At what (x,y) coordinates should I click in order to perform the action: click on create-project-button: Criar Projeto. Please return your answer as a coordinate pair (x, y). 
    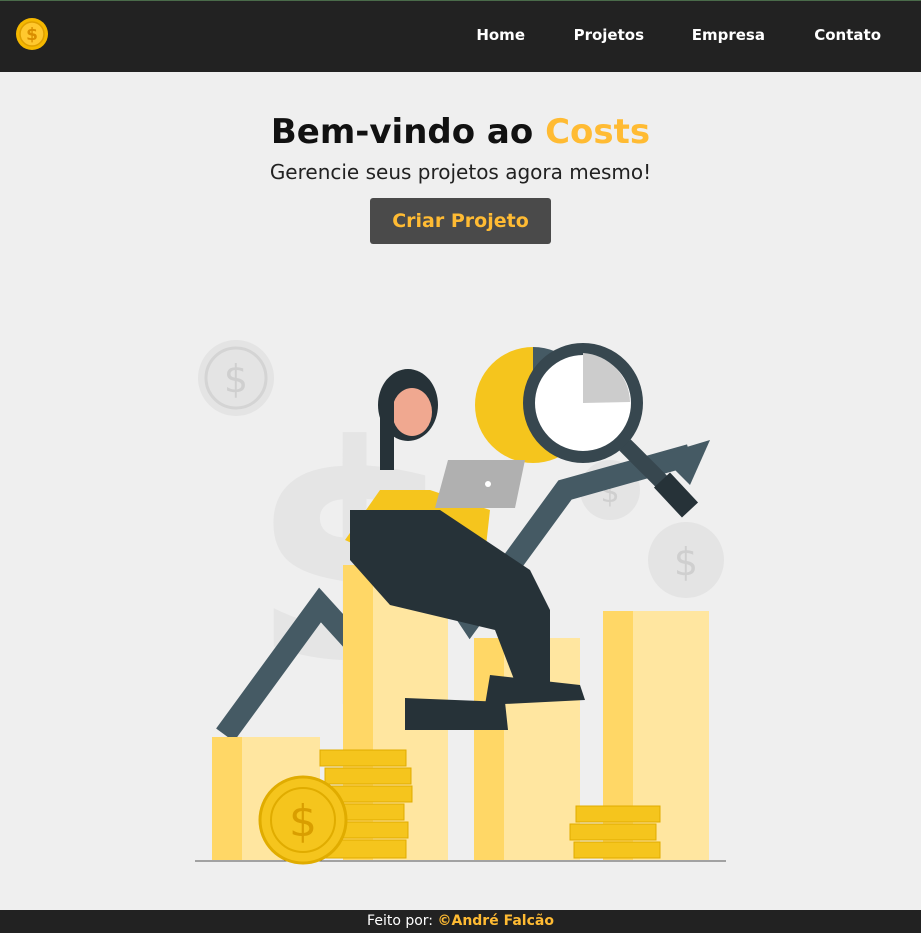
    Looking at the image, I should click on (460, 221).